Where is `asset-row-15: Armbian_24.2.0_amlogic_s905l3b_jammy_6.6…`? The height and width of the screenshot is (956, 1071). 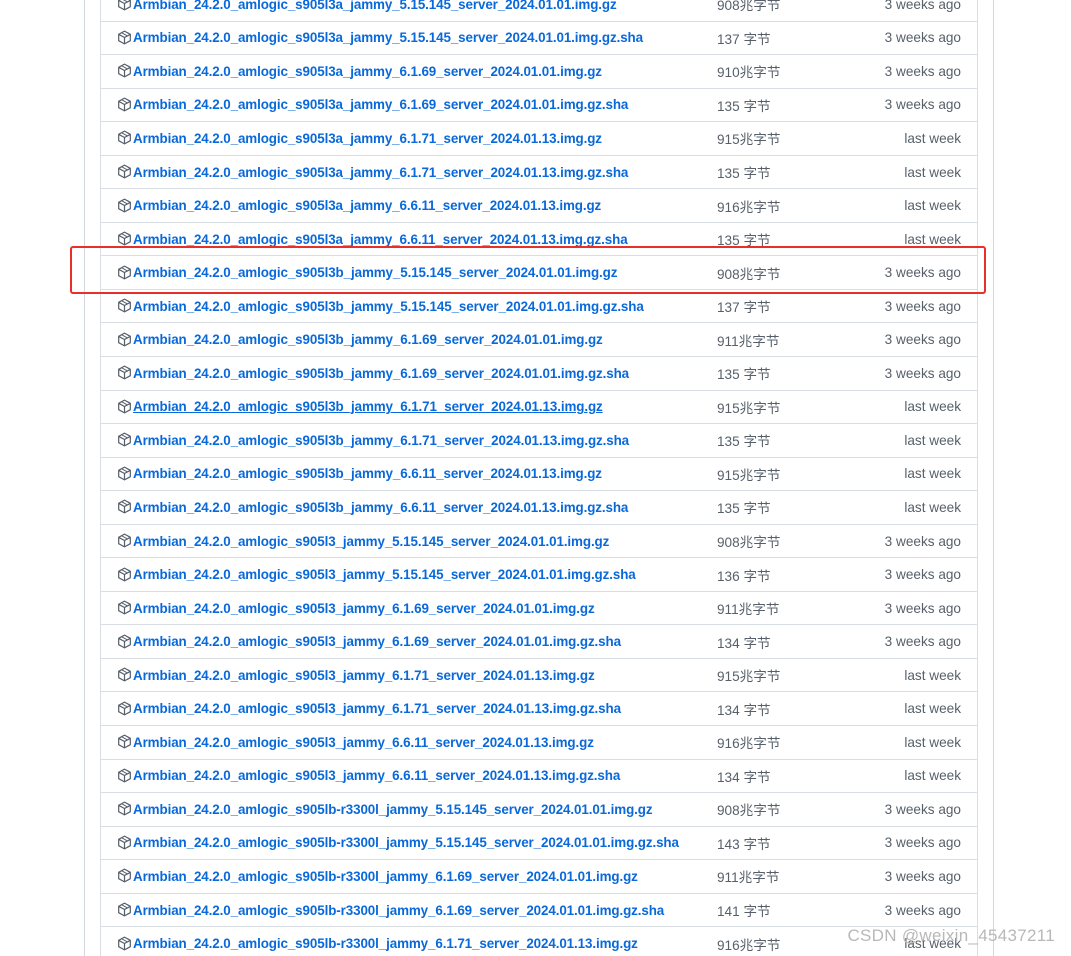
asset-row-15: Armbian_24.2.0_amlogic_s905l3b_jammy_6.6… is located at coordinates (539, 508).